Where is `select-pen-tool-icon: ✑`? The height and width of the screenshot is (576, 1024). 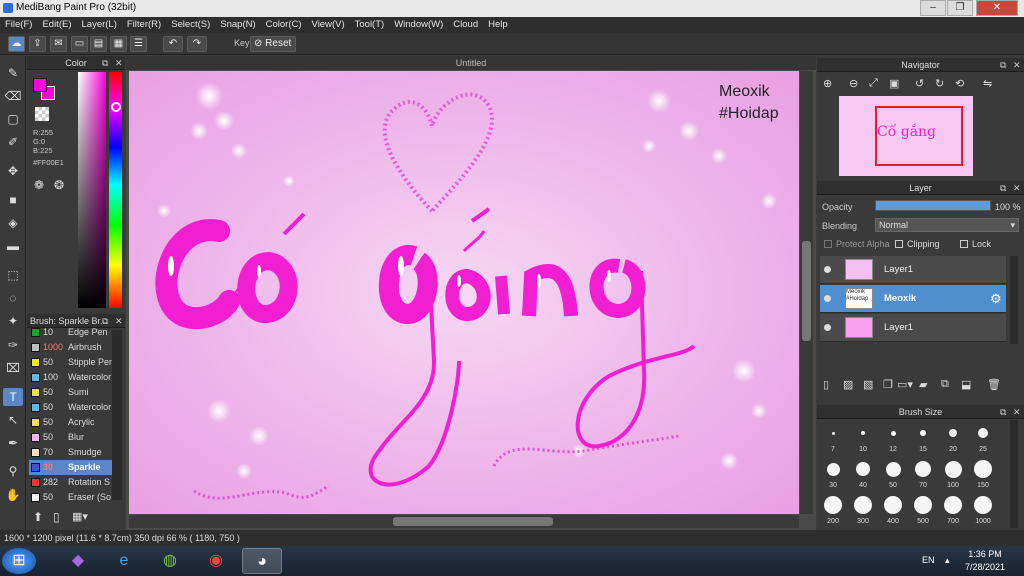
select-pen-tool-icon: ✑ is located at coordinates (13, 345).